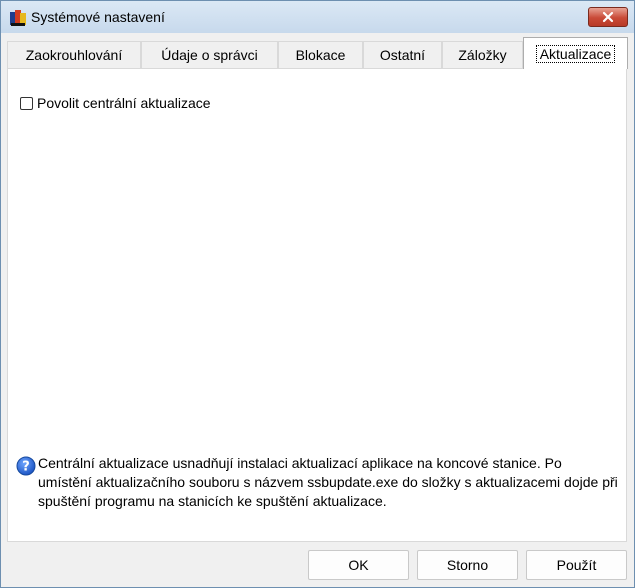 The width and height of the screenshot is (635, 588). I want to click on ok-button: OK, so click(358, 565).